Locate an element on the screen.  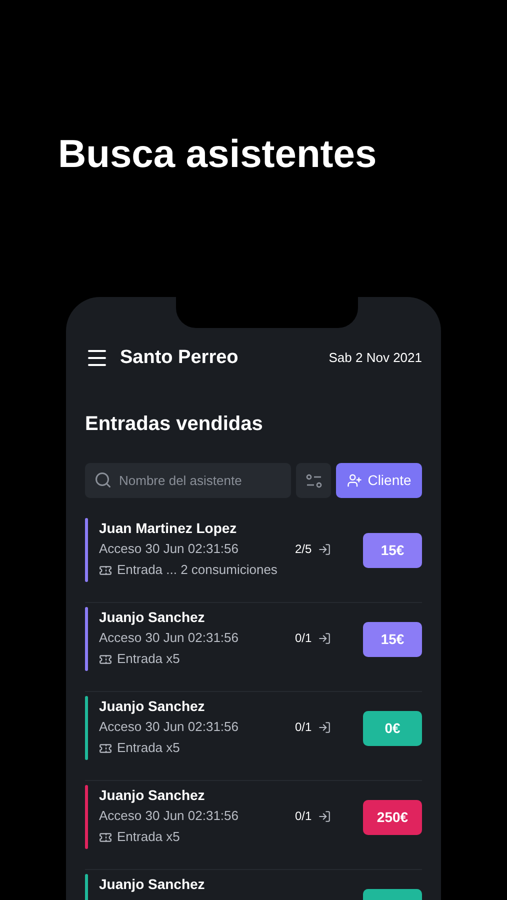
add-client-button: Cliente is located at coordinates (379, 480).